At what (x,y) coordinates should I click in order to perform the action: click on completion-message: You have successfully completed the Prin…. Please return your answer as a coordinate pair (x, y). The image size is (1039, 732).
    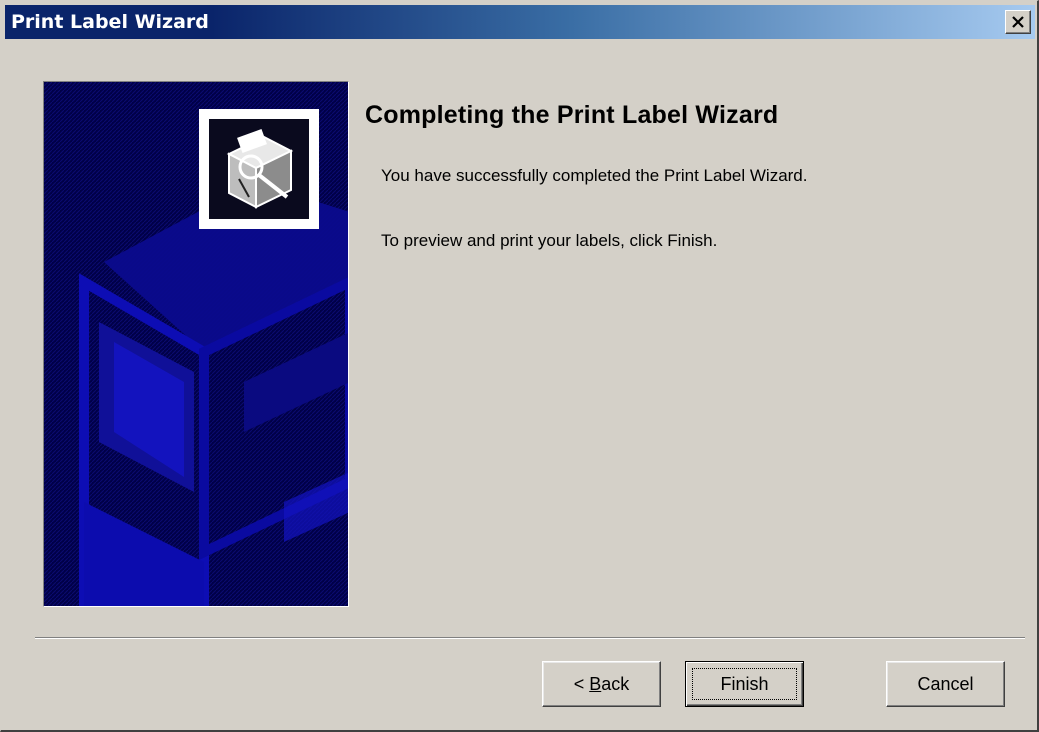
    Looking at the image, I should click on (594, 175).